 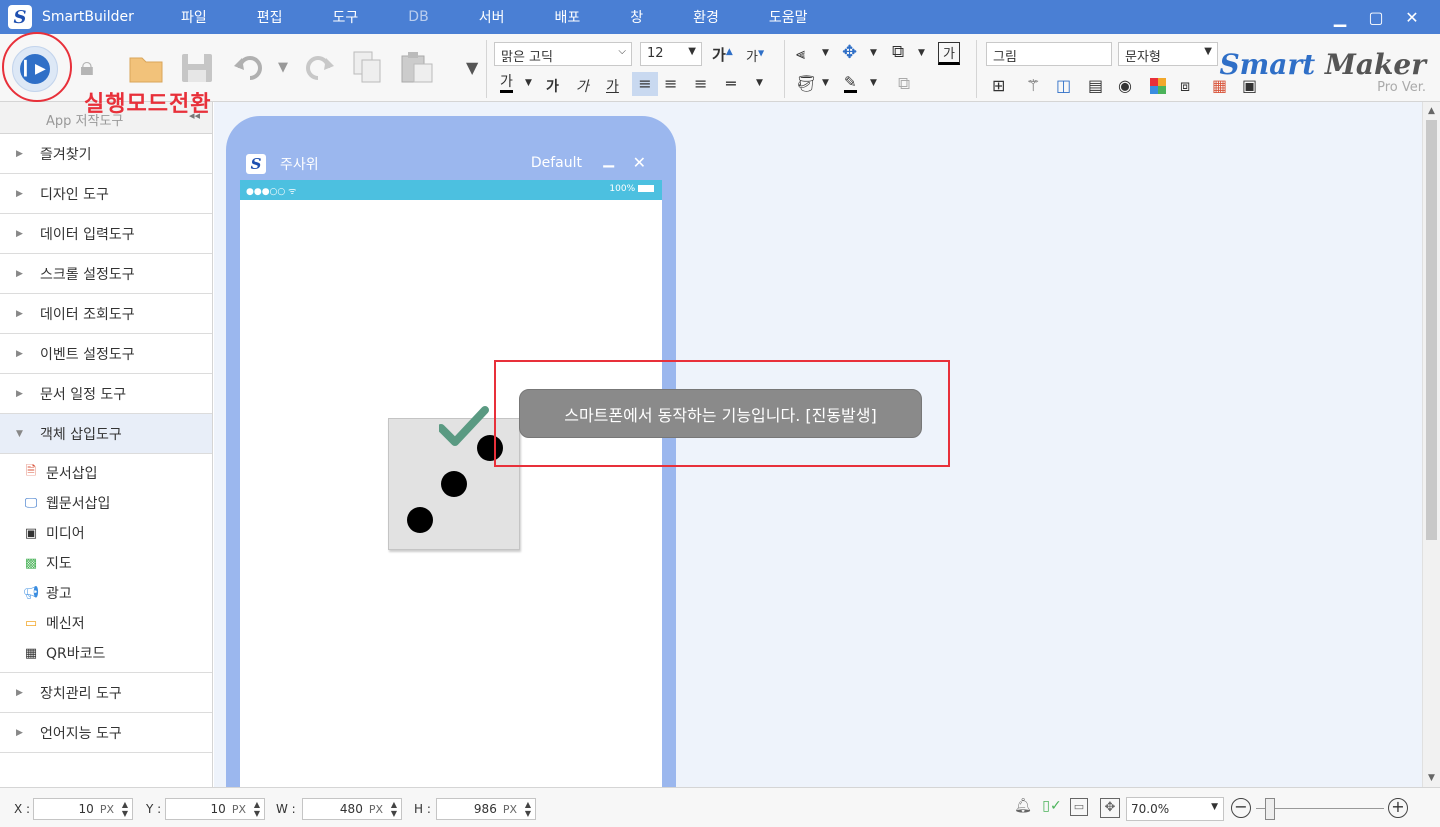 I want to click on scroll-up-icon: ▲, so click(x=1431, y=111).